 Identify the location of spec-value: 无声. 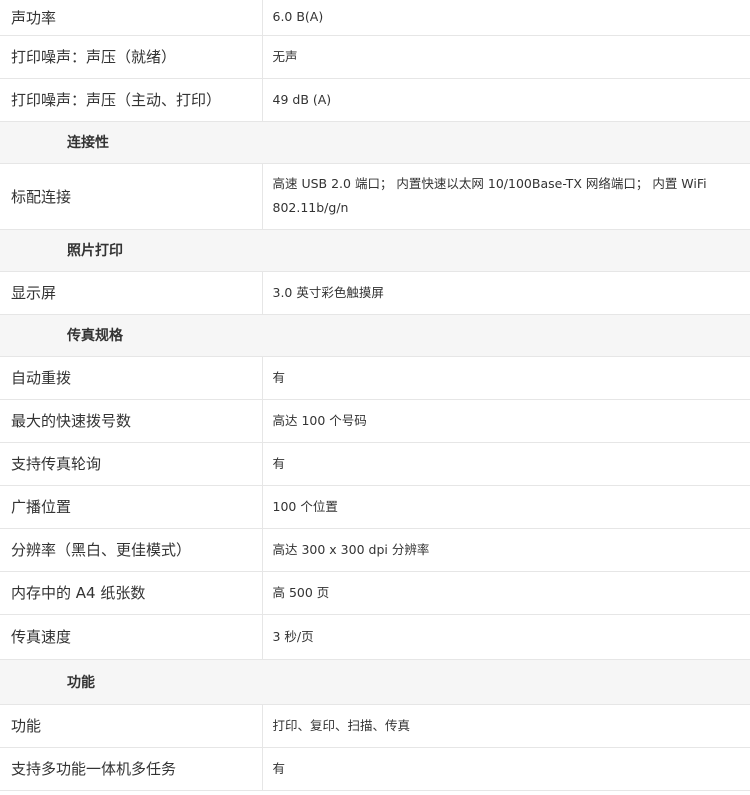
(506, 57).